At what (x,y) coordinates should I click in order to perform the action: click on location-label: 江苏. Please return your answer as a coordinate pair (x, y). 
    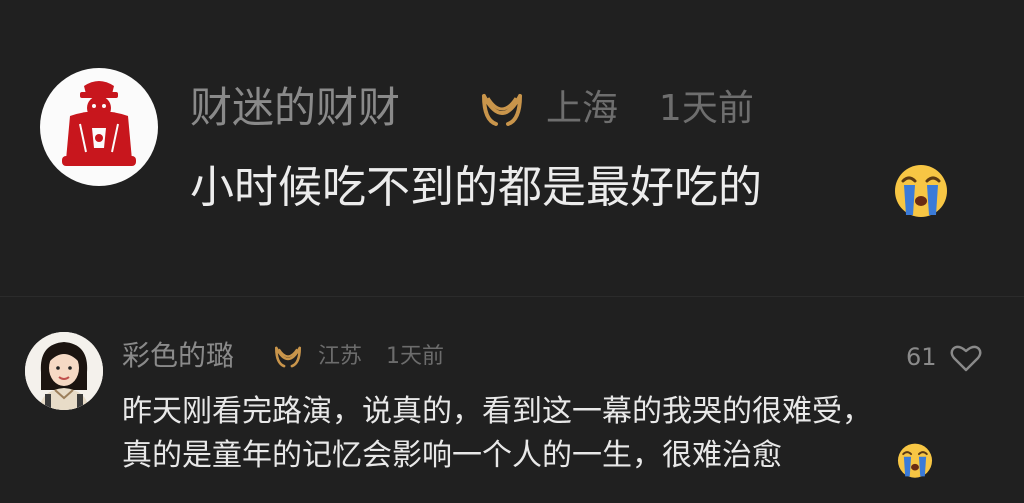
    Looking at the image, I should click on (340, 356).